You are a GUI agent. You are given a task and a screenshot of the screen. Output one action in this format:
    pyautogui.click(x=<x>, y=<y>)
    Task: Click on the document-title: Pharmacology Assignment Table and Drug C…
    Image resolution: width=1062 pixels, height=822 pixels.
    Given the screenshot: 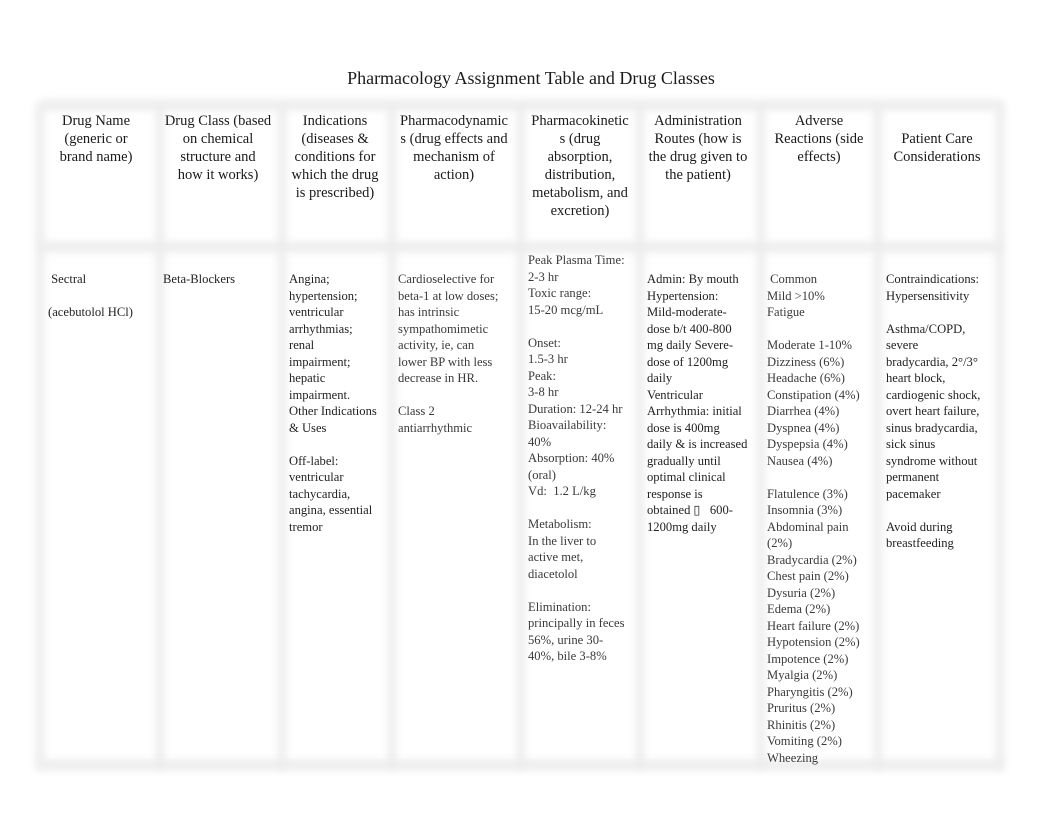 What is the action you would take?
    pyautogui.click(x=531, y=78)
    